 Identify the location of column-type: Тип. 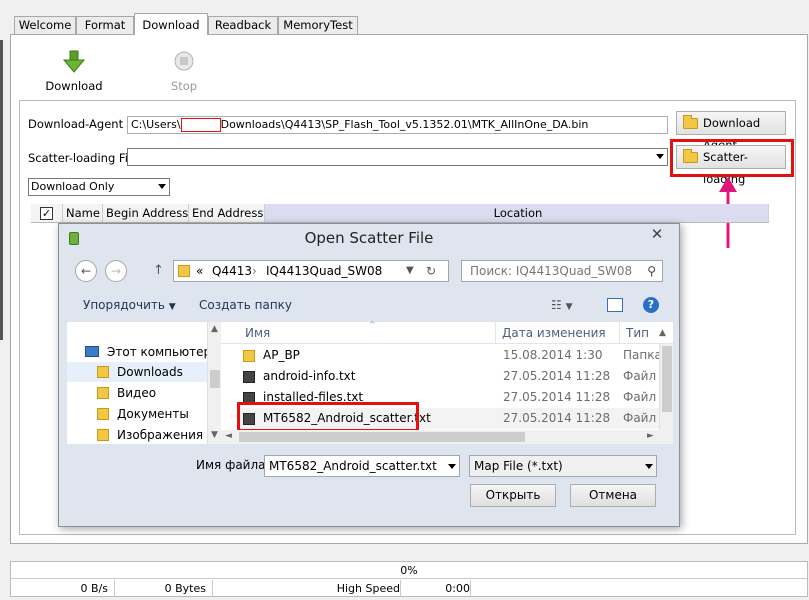
(634, 333).